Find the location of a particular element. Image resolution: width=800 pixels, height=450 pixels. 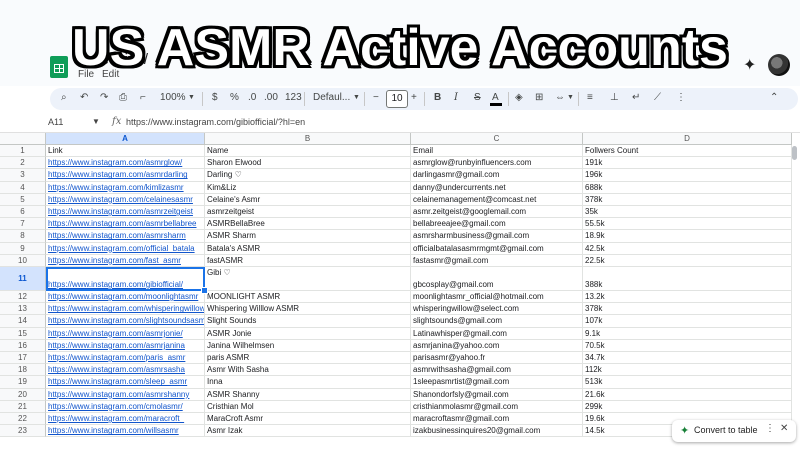

cell-followers: 42.5k is located at coordinates (687, 248).